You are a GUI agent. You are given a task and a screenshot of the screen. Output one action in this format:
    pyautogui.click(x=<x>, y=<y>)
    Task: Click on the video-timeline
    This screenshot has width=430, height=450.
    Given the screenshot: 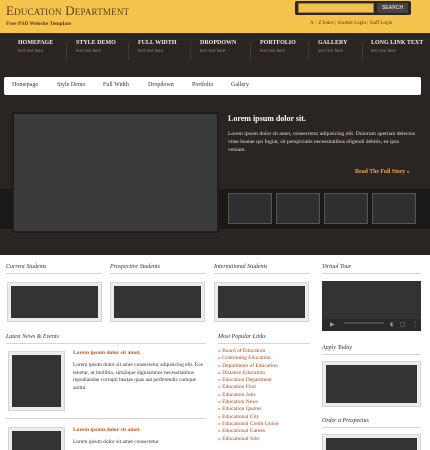 What is the action you would take?
    pyautogui.click(x=364, y=324)
    